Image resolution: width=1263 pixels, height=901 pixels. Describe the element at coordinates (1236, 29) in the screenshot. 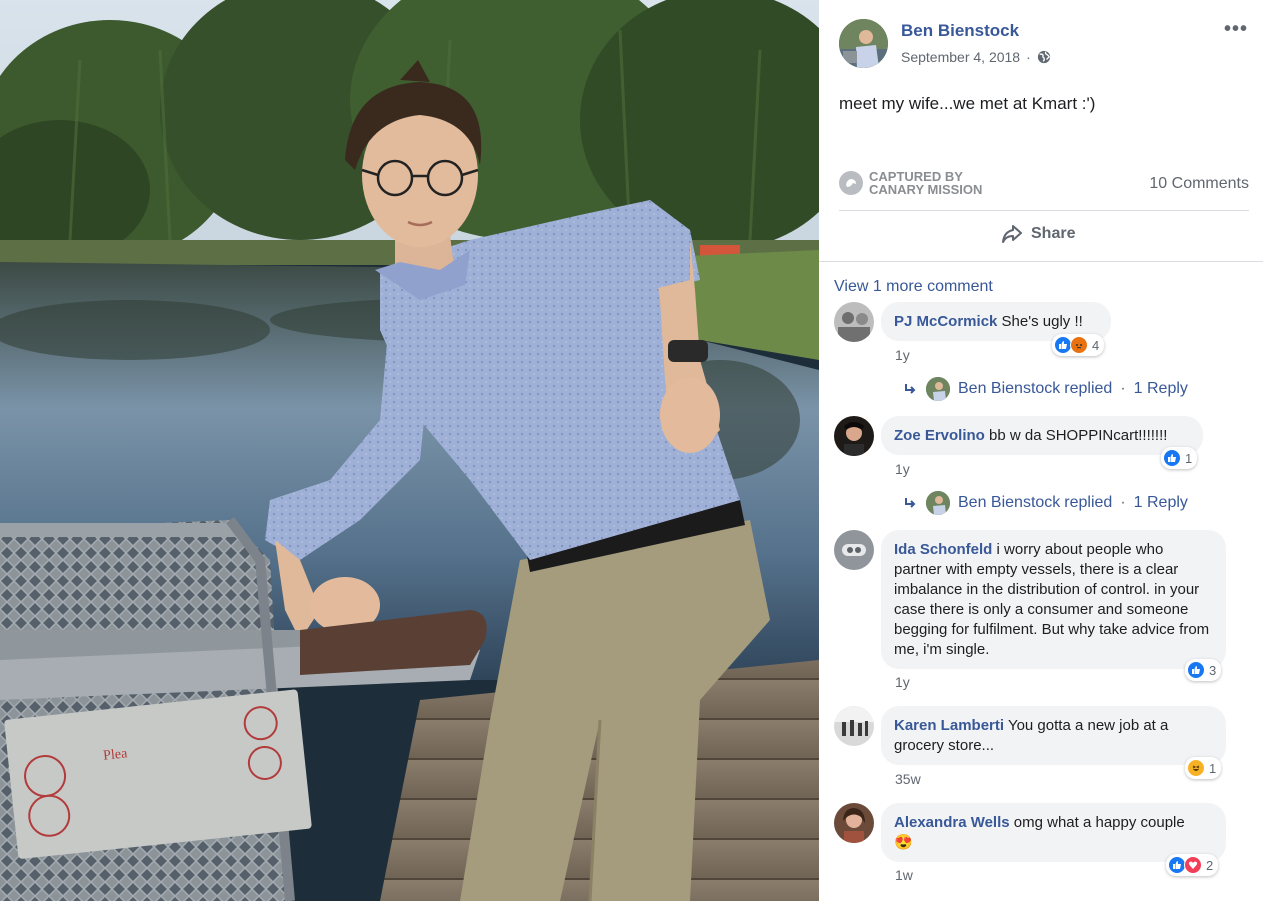

I see `more-options-icon: •••` at that location.